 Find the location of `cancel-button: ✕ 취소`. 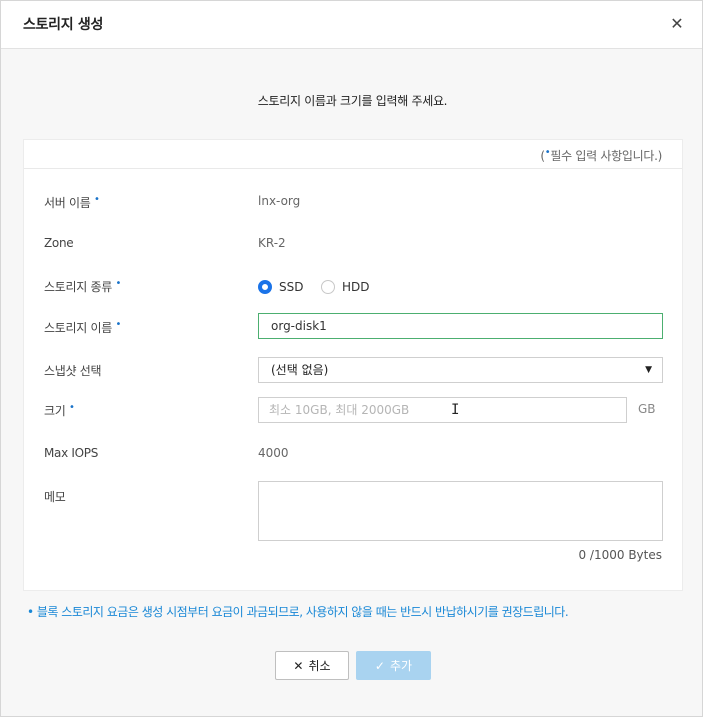

cancel-button: ✕ 취소 is located at coordinates (312, 665).